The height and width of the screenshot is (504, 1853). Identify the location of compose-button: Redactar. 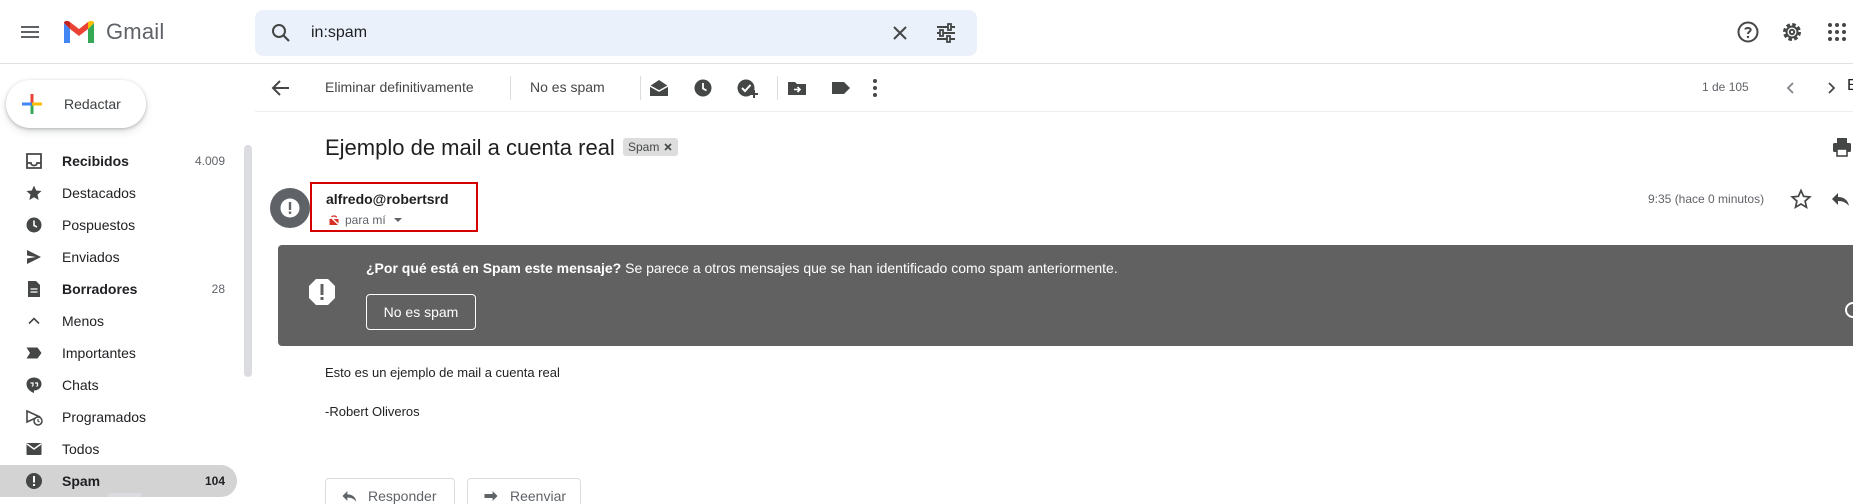
(76, 104).